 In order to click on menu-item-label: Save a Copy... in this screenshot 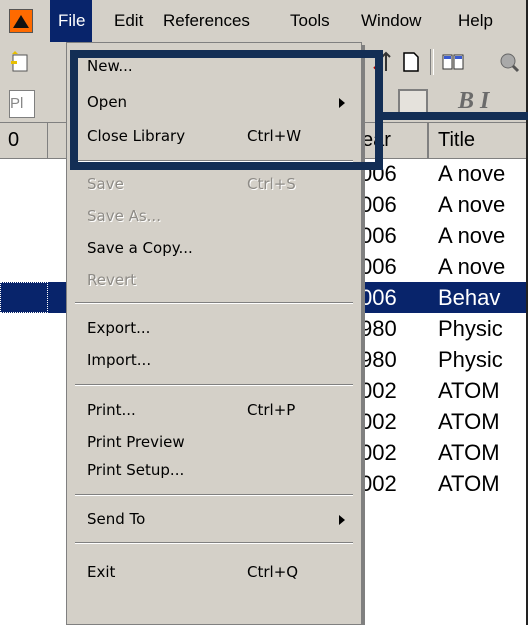, I will do `click(140, 248)`.